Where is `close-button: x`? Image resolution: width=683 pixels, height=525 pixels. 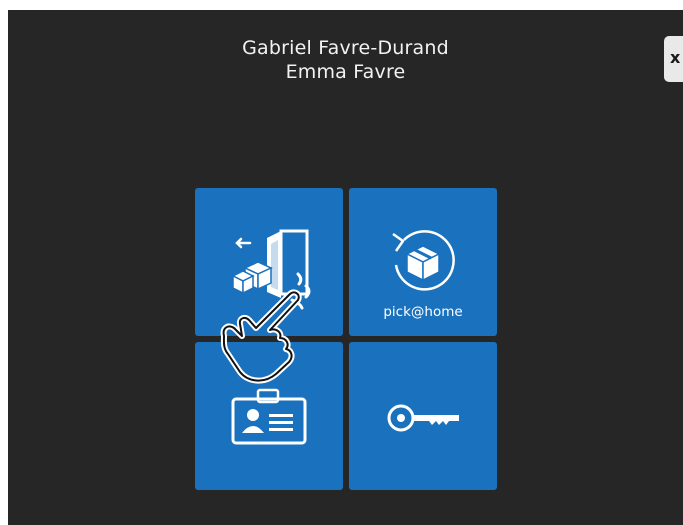 close-button: x is located at coordinates (673, 59).